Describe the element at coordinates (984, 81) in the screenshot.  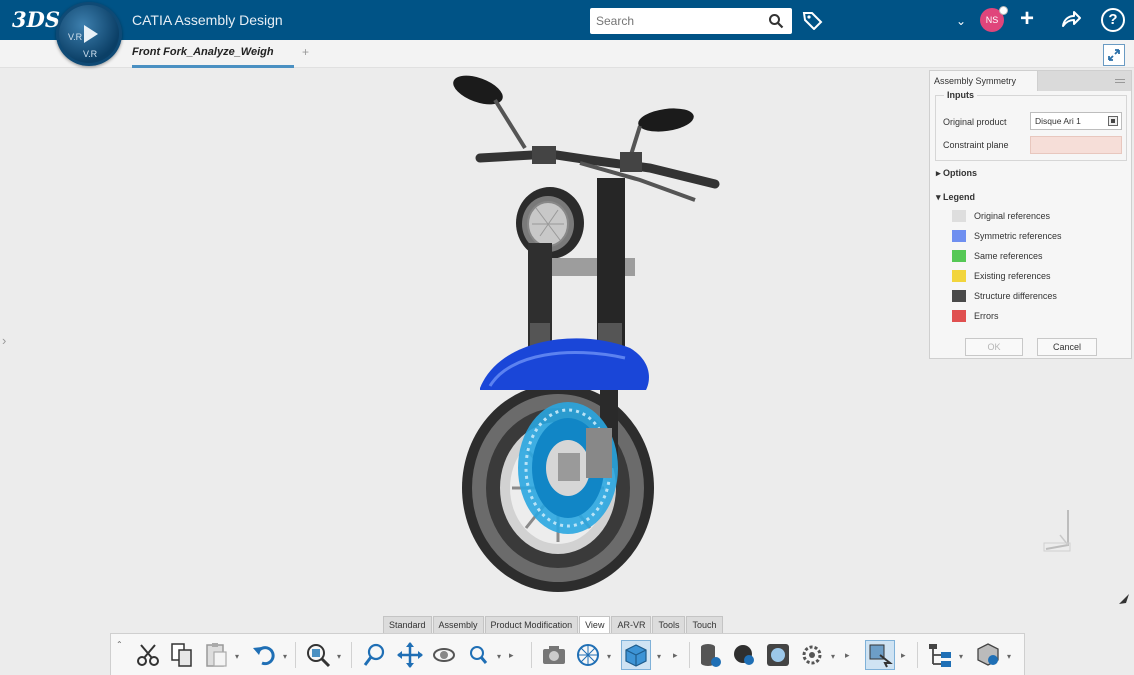
I see `panel-title: Assembly Symmetry` at that location.